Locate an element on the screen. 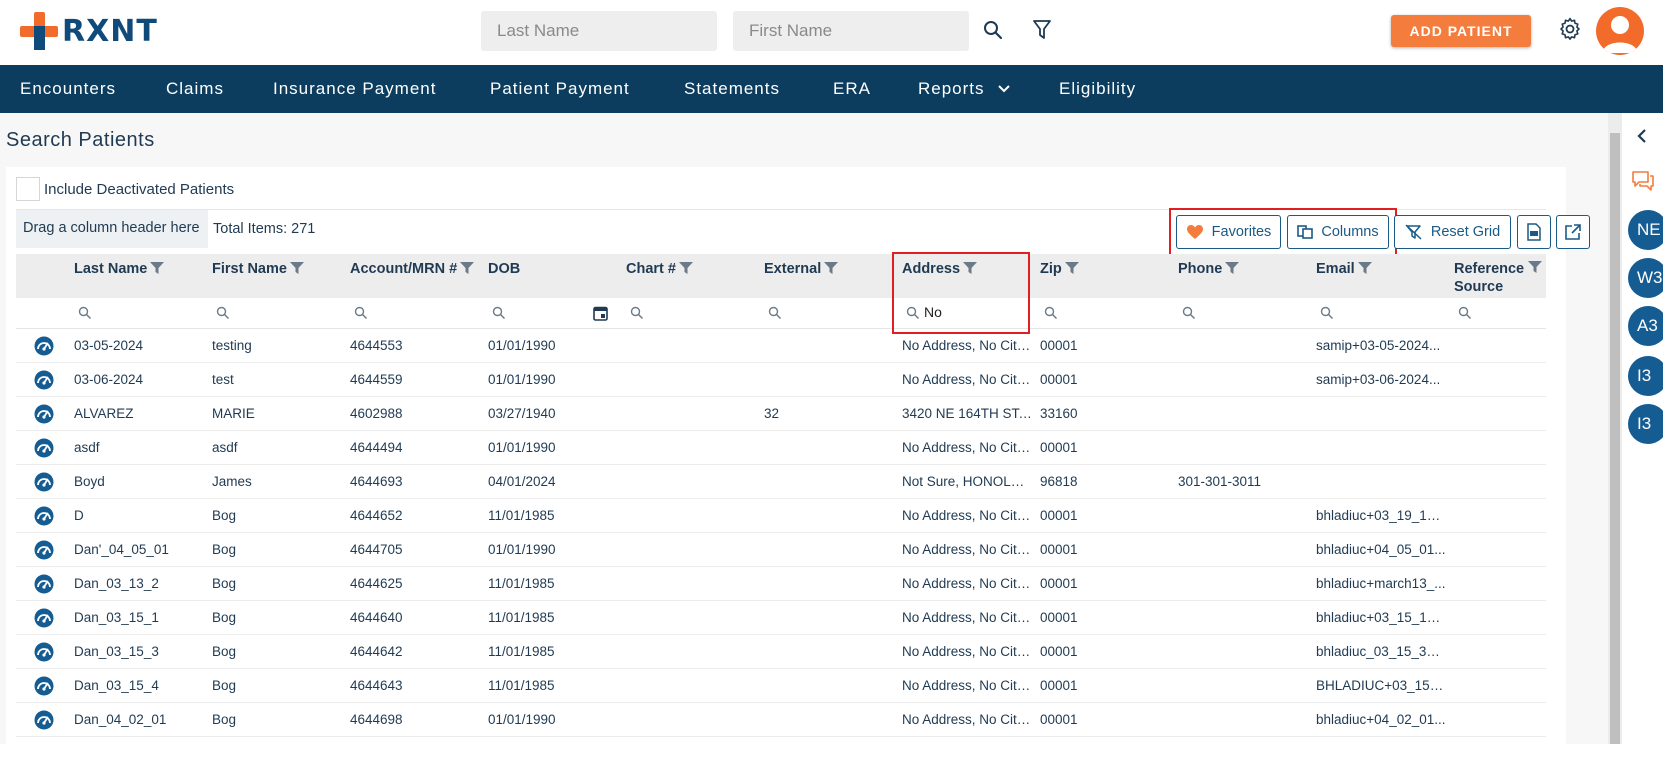 Image resolution: width=1663 pixels, height=757 pixels. add-patient-button: ADD PATIENT is located at coordinates (1461, 31).